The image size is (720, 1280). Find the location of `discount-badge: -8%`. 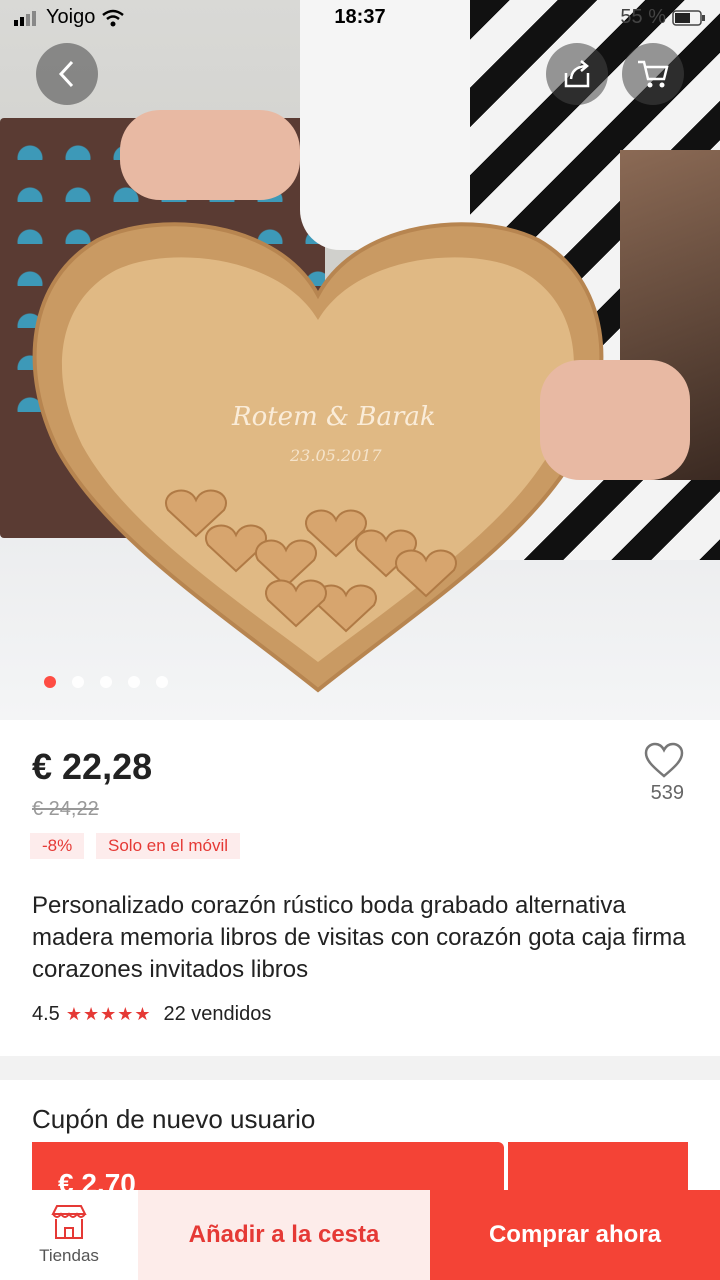

discount-badge: -8% is located at coordinates (57, 846).